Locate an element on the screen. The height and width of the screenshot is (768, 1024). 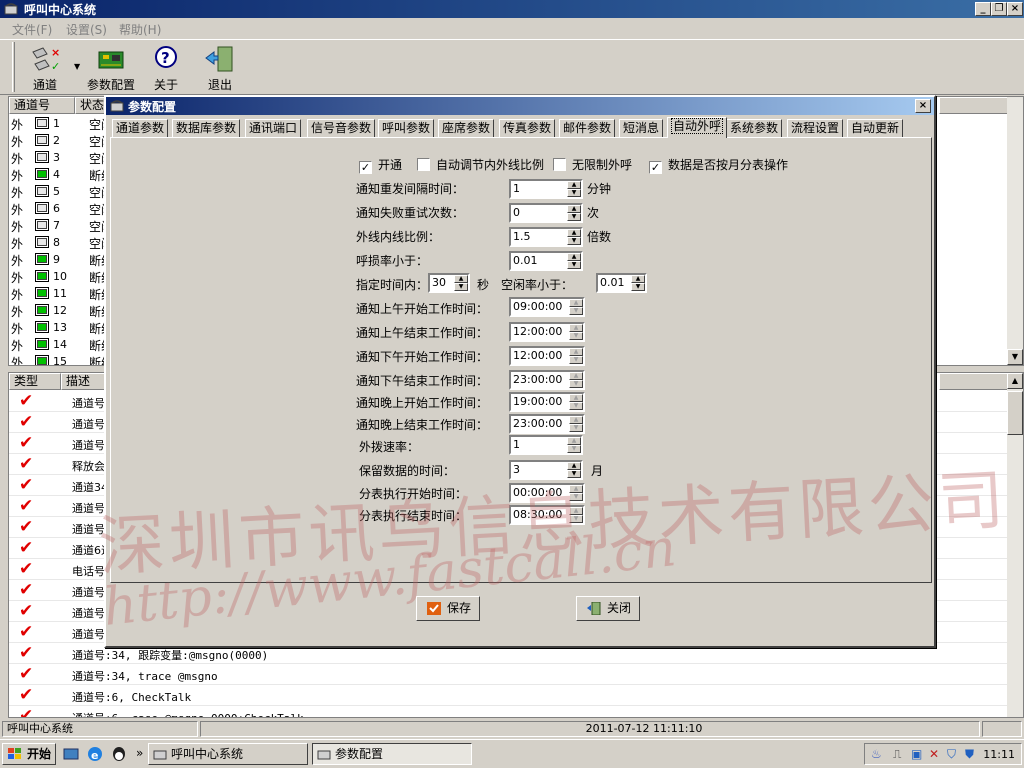
tab-channel-params: 通道参数 is located at coordinates (140, 128).